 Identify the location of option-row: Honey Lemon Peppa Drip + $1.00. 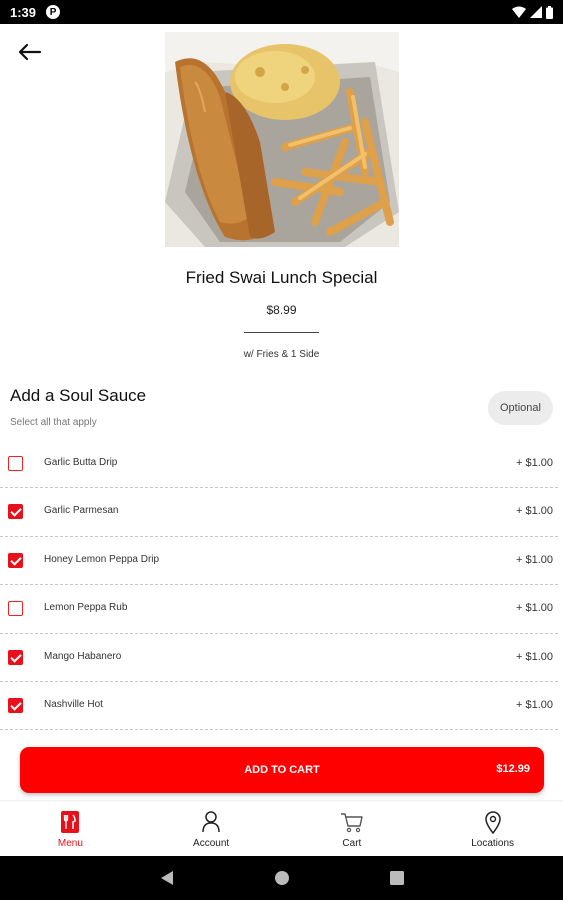
(279, 561).